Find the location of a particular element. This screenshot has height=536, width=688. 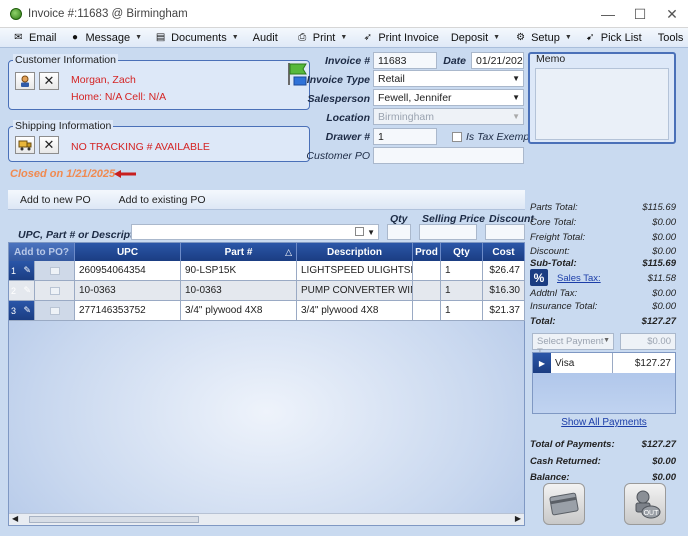

scroll-right-icon: ▶ is located at coordinates (518, 518).